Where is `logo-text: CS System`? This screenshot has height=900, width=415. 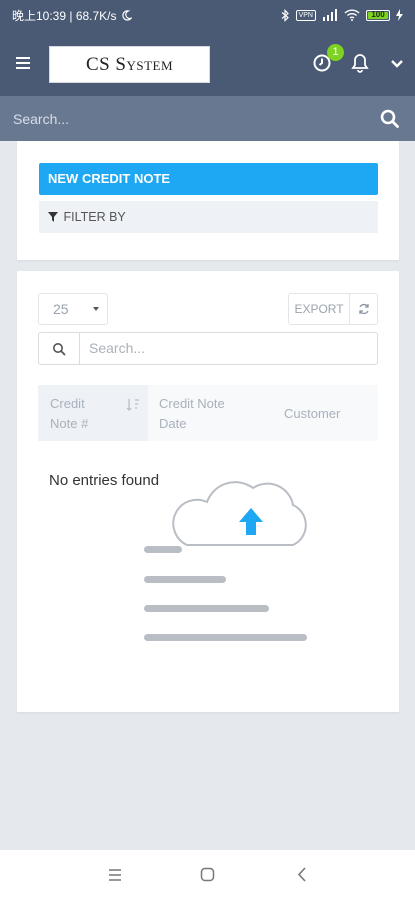
logo-text: CS System is located at coordinates (129, 64).